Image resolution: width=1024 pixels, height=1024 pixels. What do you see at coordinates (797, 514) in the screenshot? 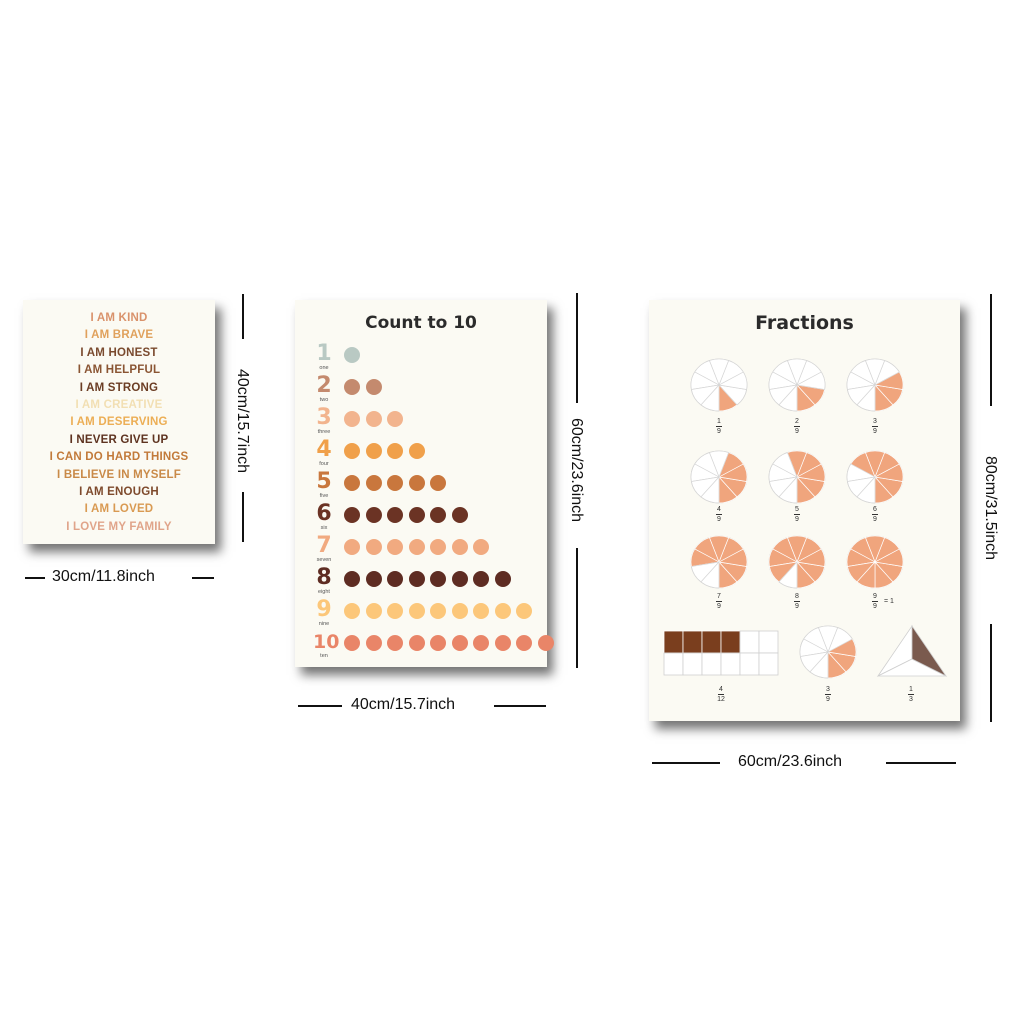
I see `fraction-label: 59` at bounding box center [797, 514].